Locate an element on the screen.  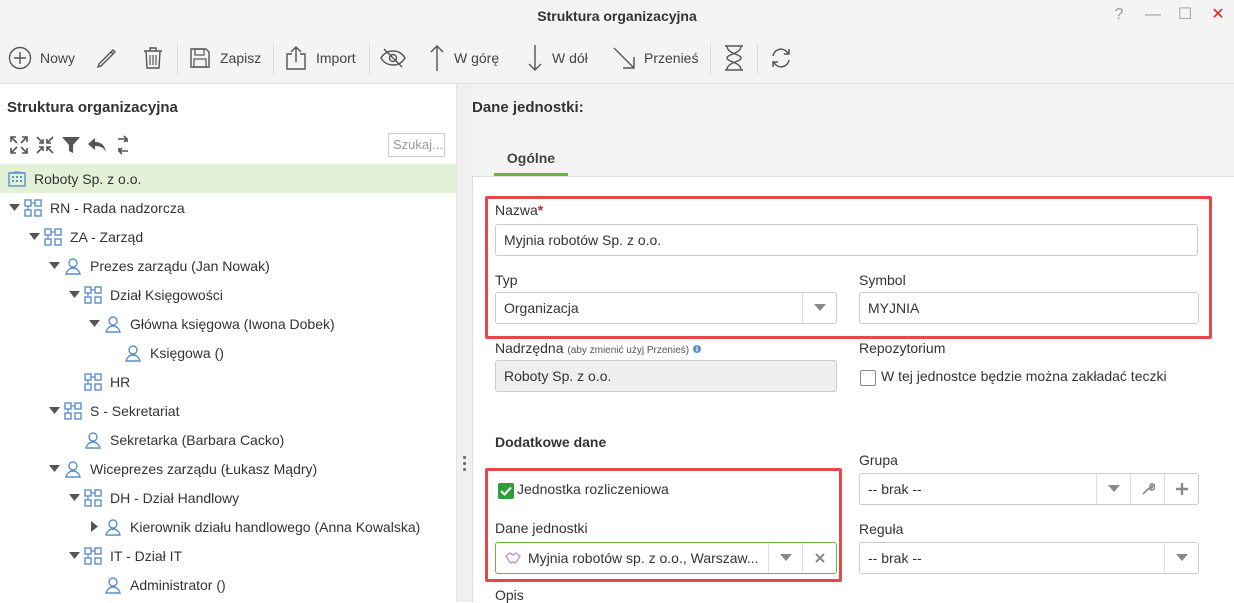
splitter-grip-icon is located at coordinates (465, 465).